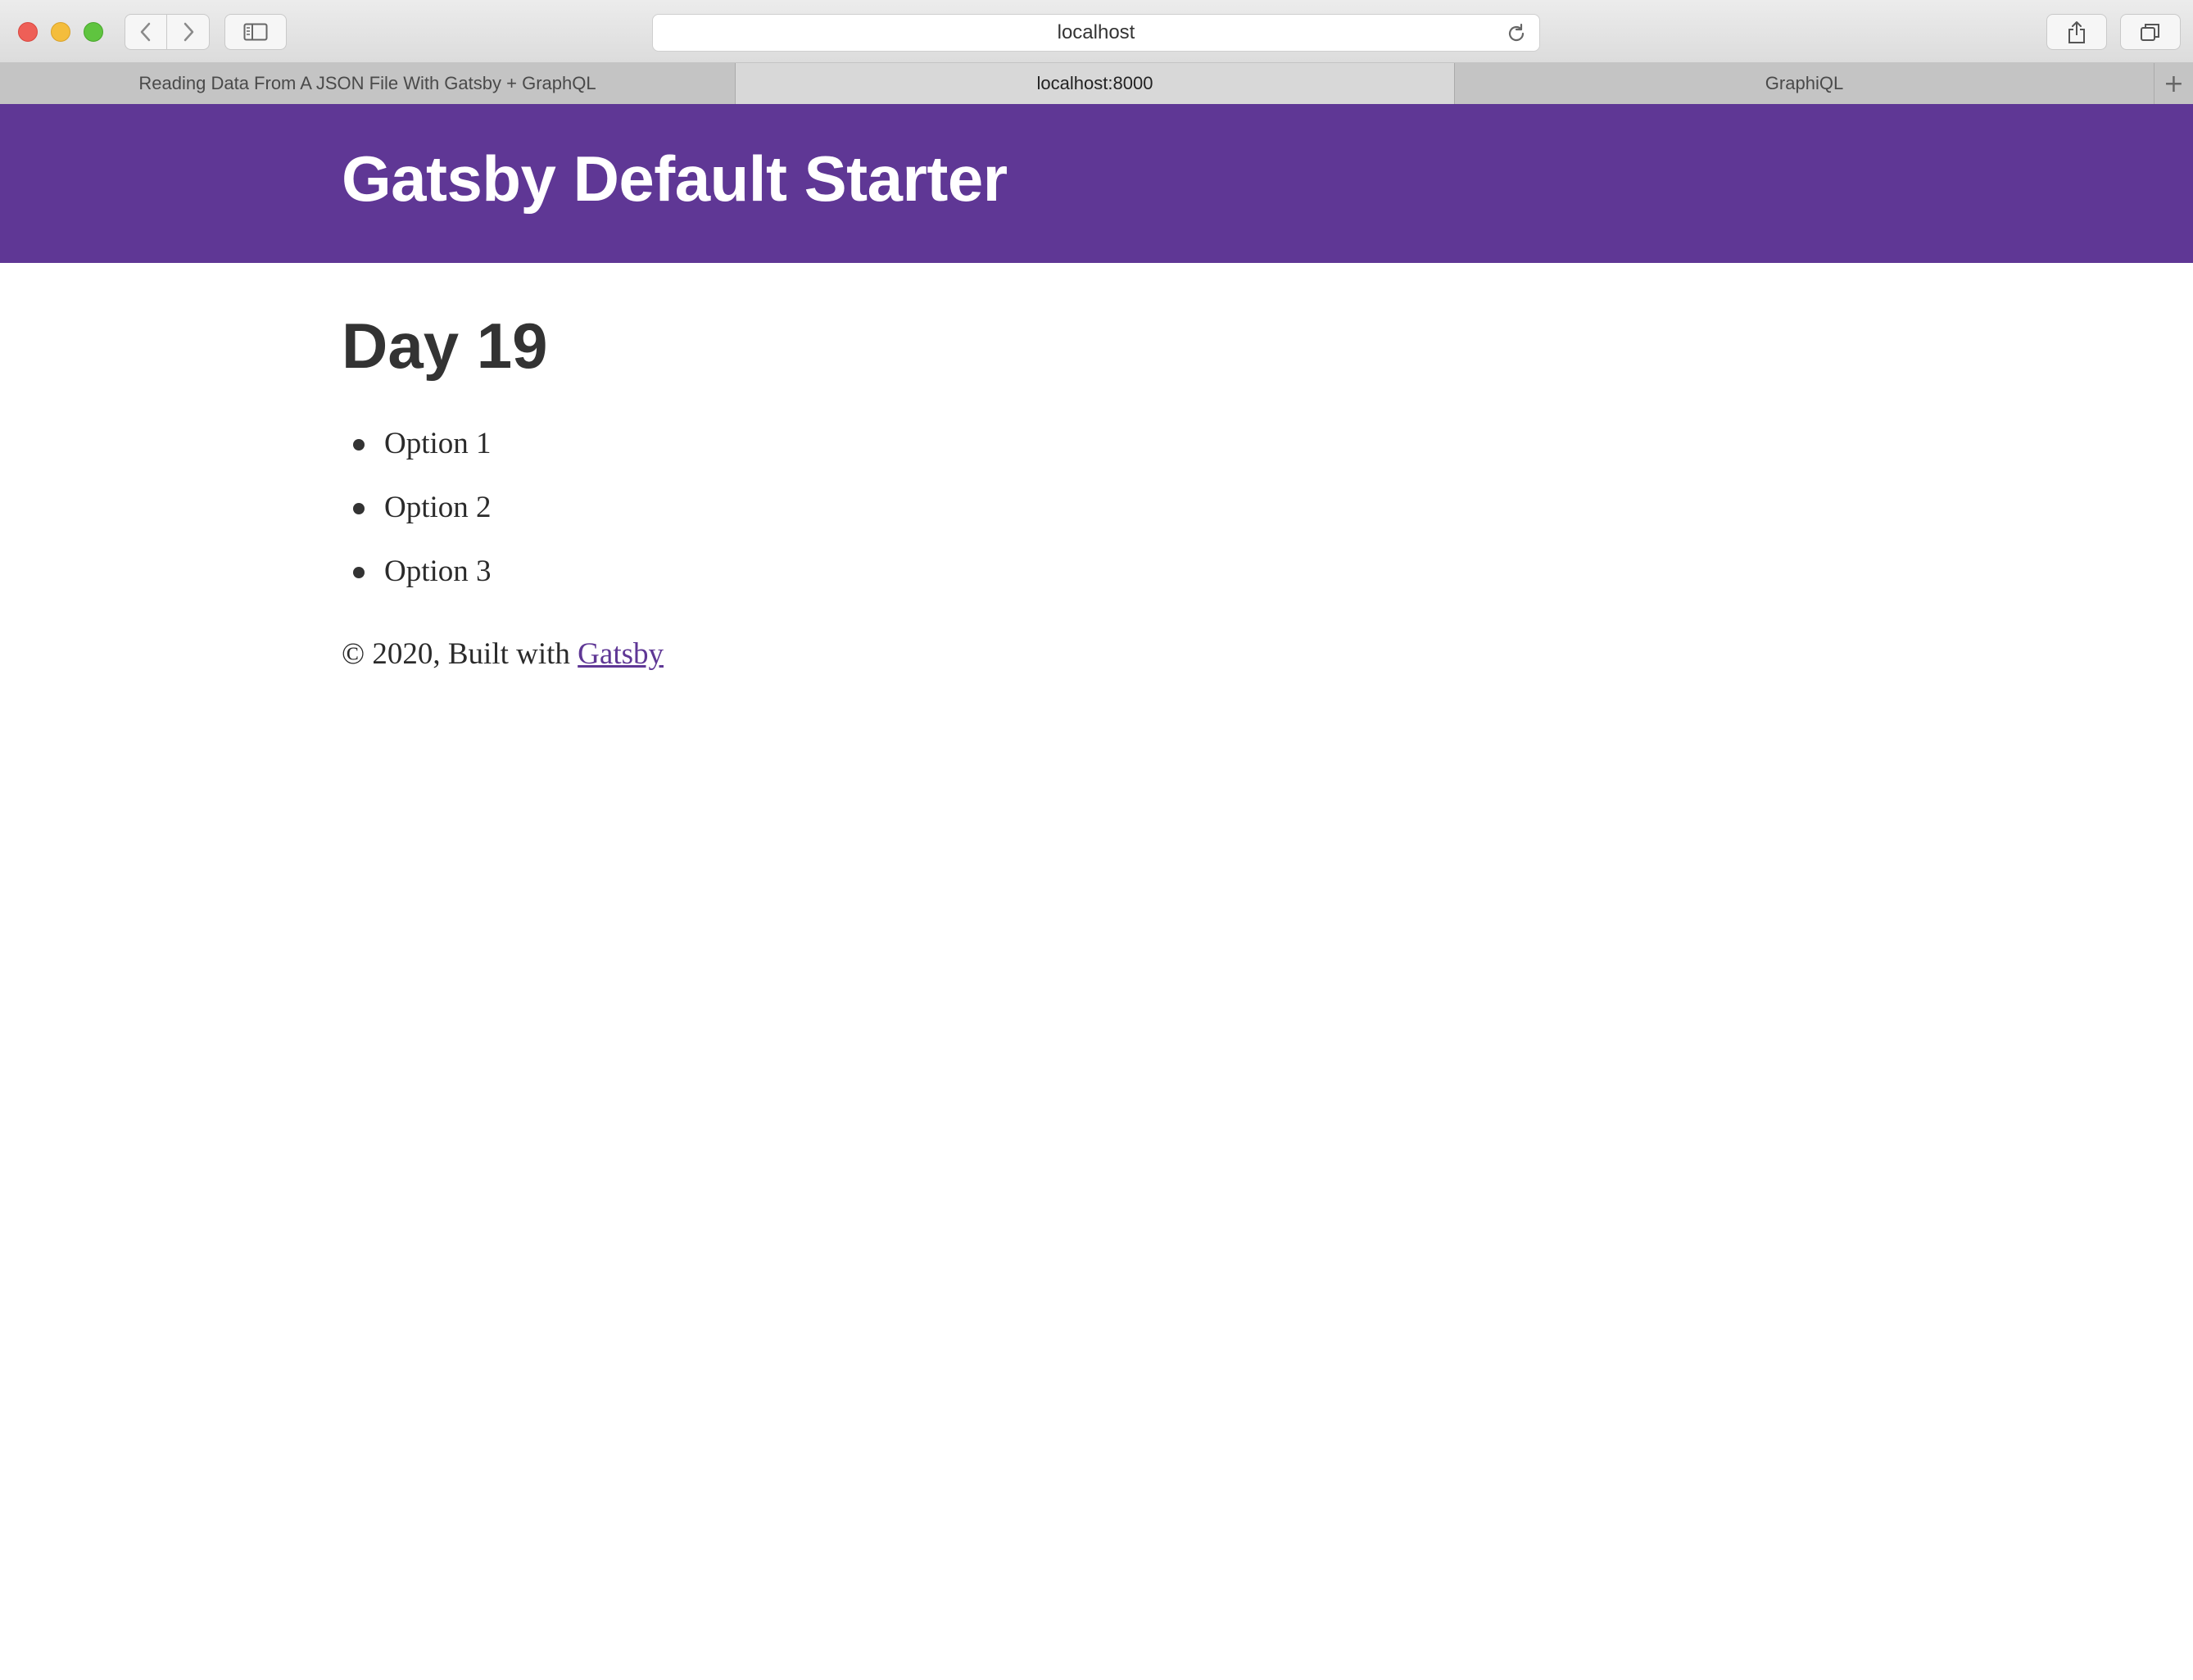 Image resolution: width=2193 pixels, height=1680 pixels. What do you see at coordinates (445, 346) in the screenshot?
I see `page-heading: Day 19` at bounding box center [445, 346].